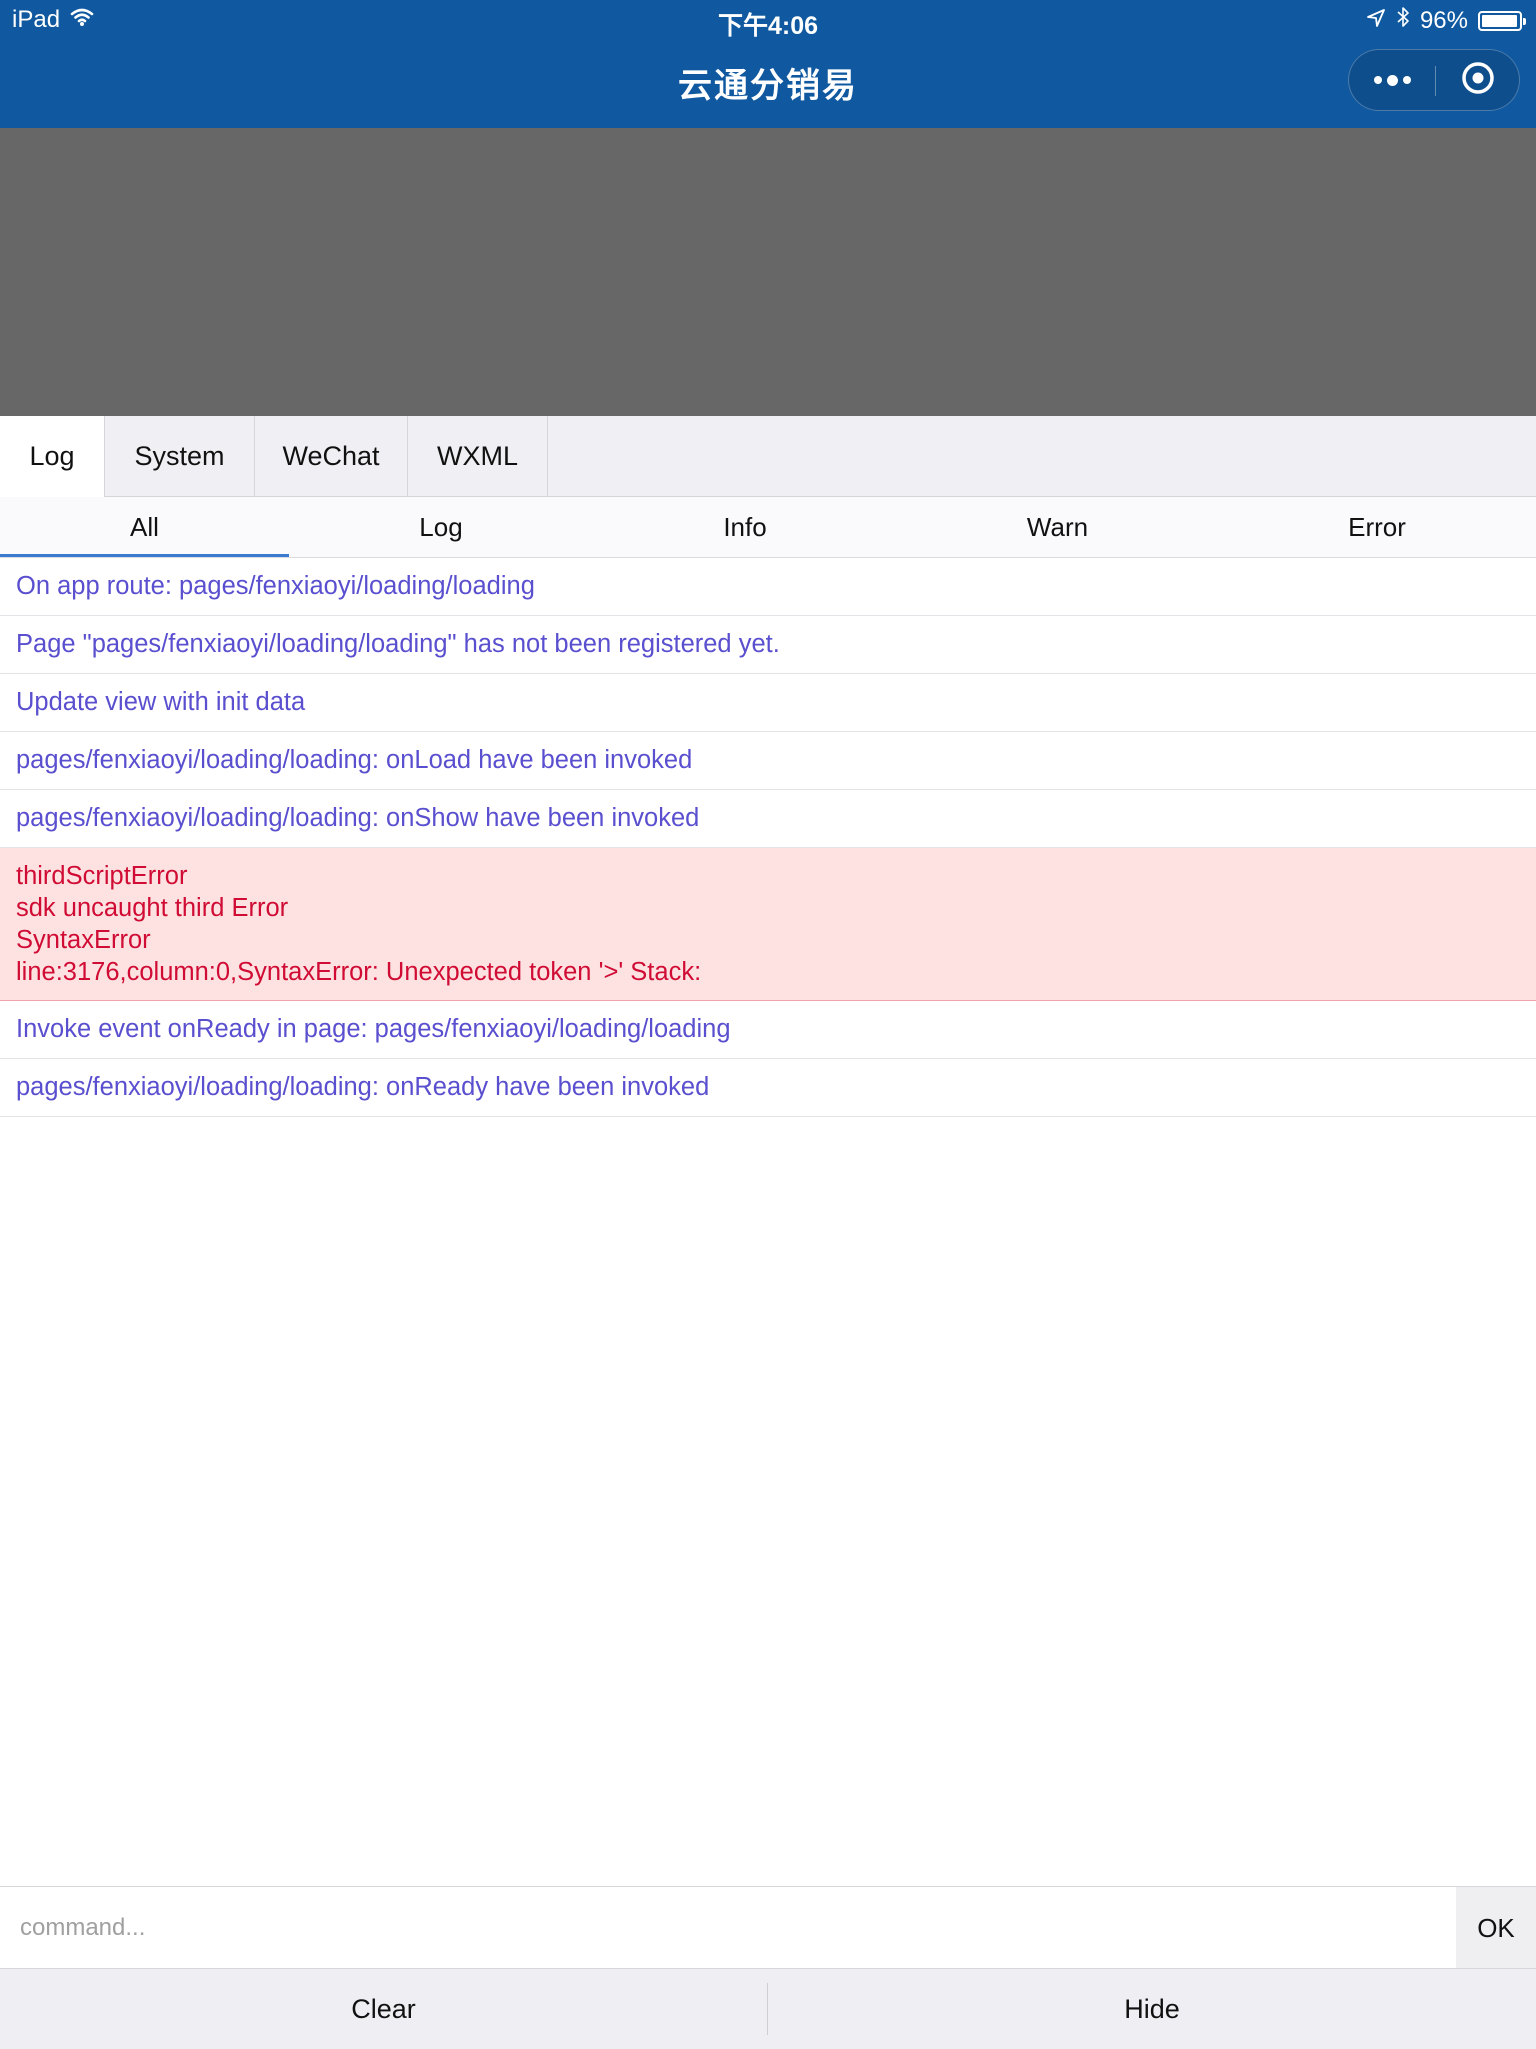  What do you see at coordinates (1152, 2009) in the screenshot?
I see `hide-button: Hide` at bounding box center [1152, 2009].